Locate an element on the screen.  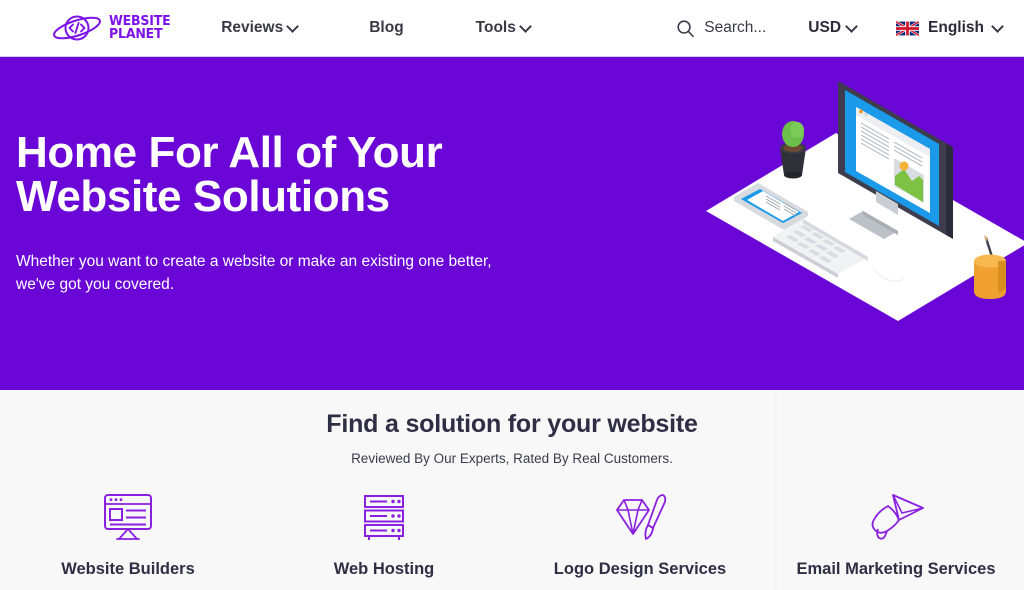
isometric-desk-workspace-illustration is located at coordinates (865, 201).